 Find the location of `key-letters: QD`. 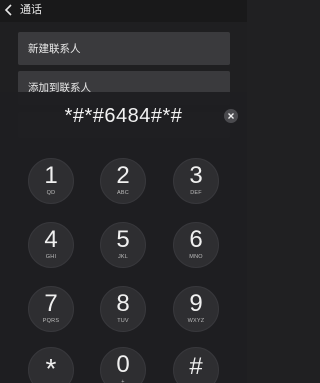

key-letters: QD is located at coordinates (51, 193).